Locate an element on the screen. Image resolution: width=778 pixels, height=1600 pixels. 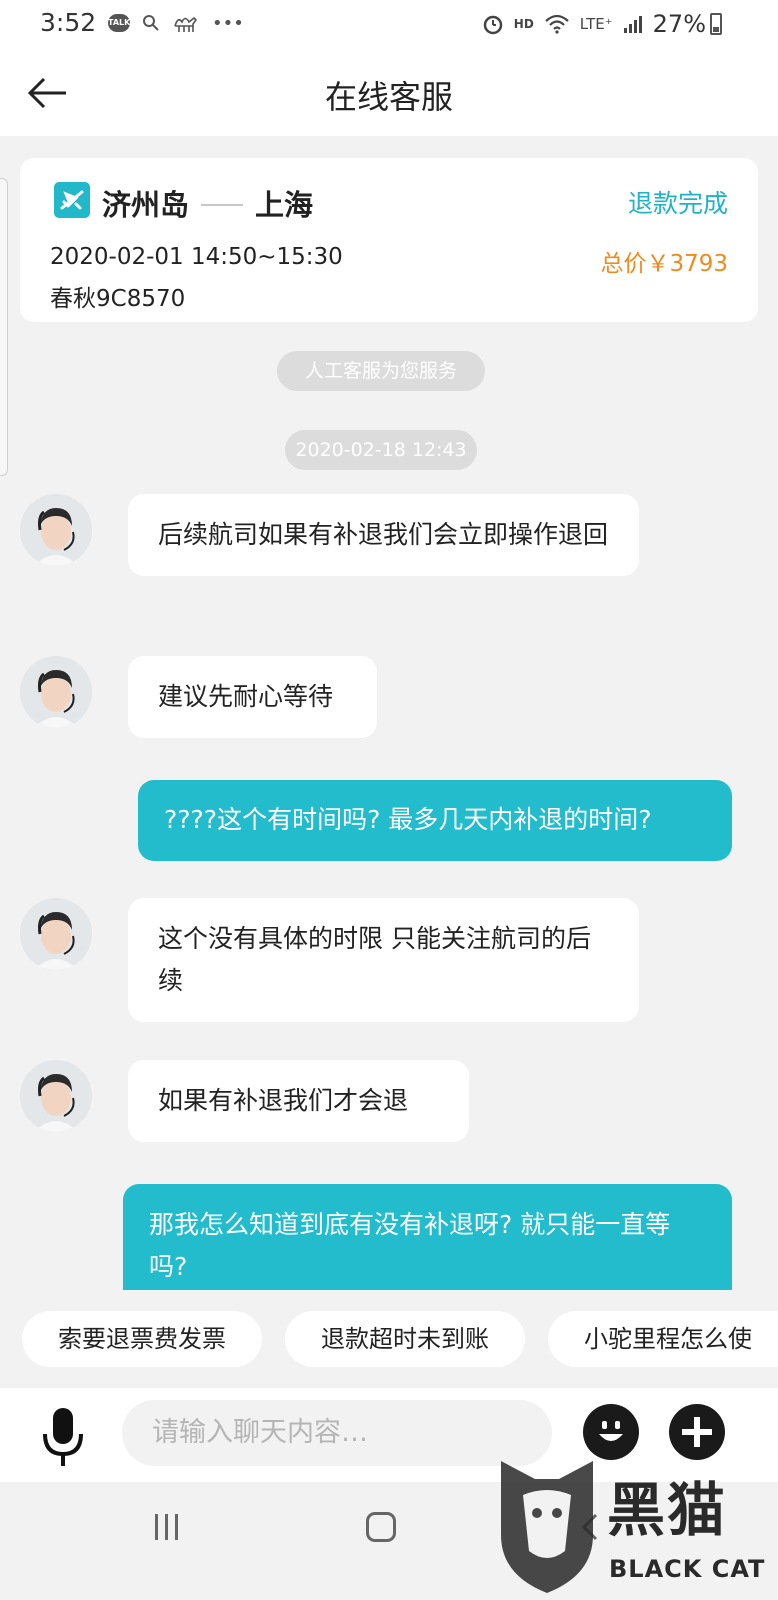
side-drawer-handle is located at coordinates (4, 327).